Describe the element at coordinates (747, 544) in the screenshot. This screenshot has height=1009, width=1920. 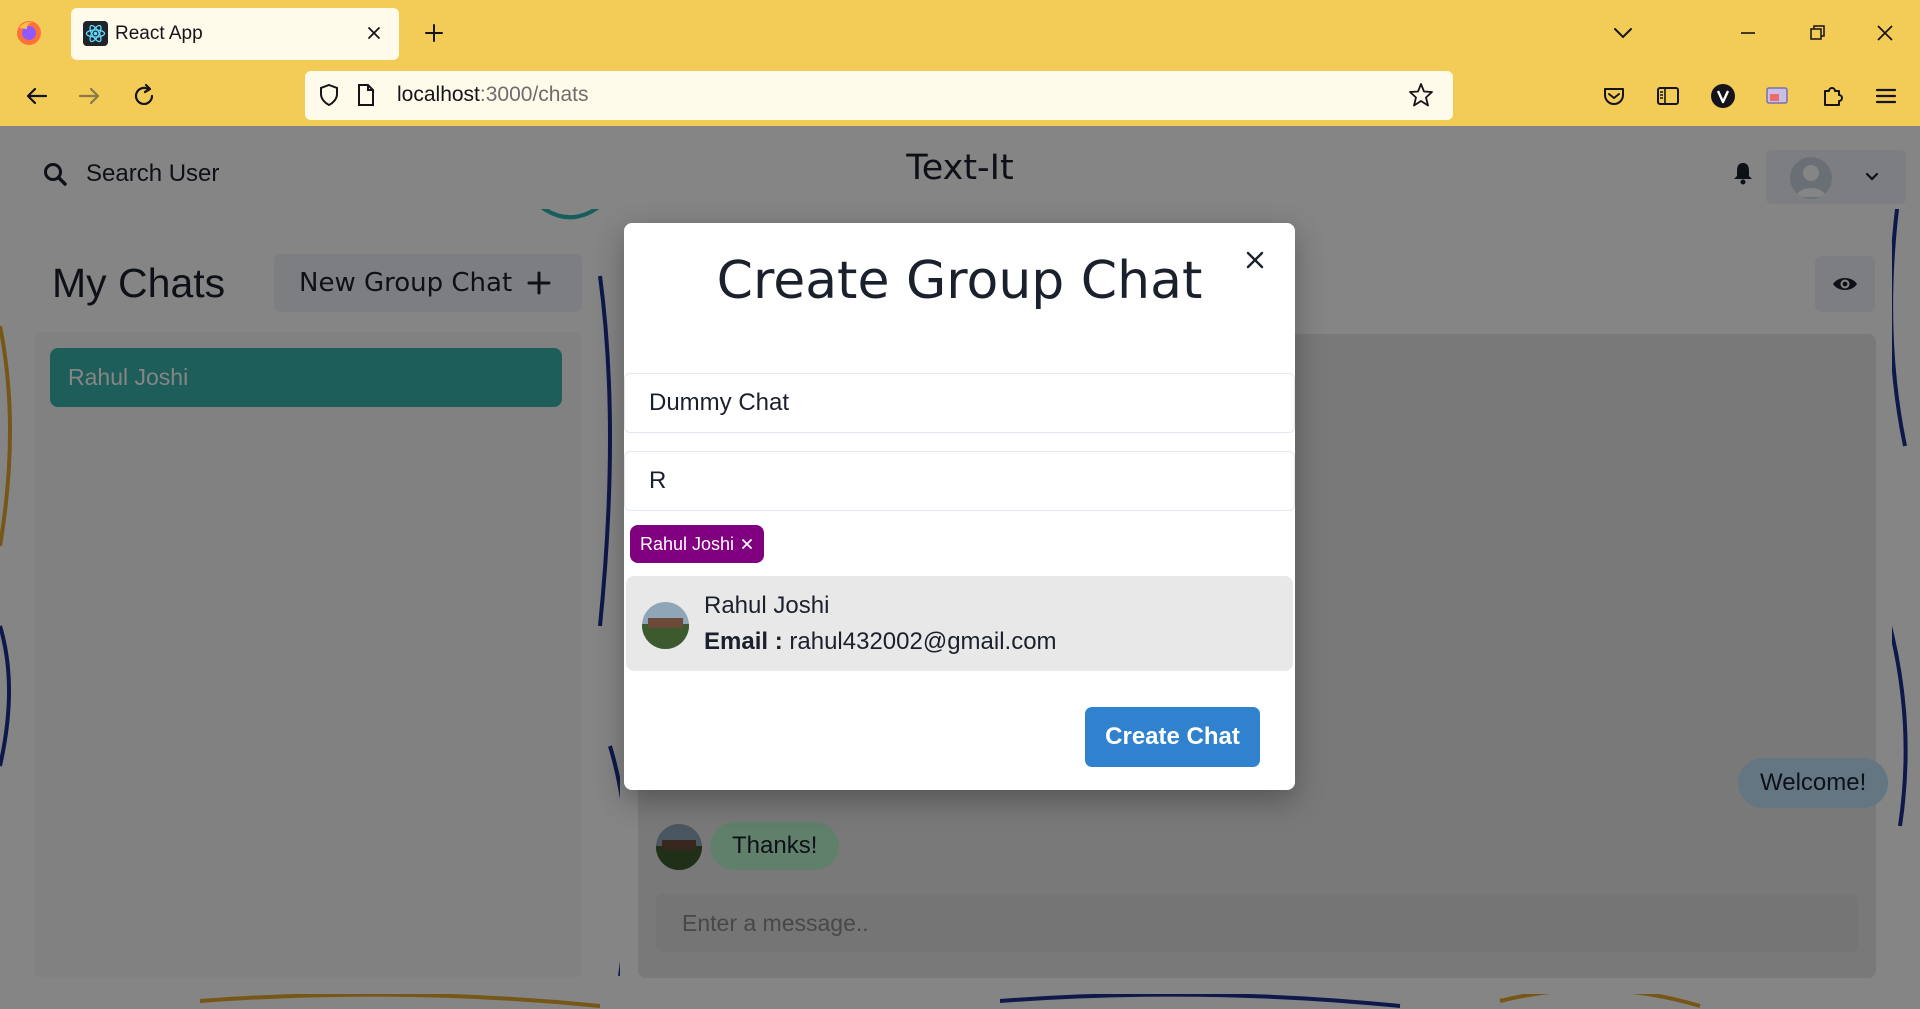
I see `remove-user-x-icon` at that location.